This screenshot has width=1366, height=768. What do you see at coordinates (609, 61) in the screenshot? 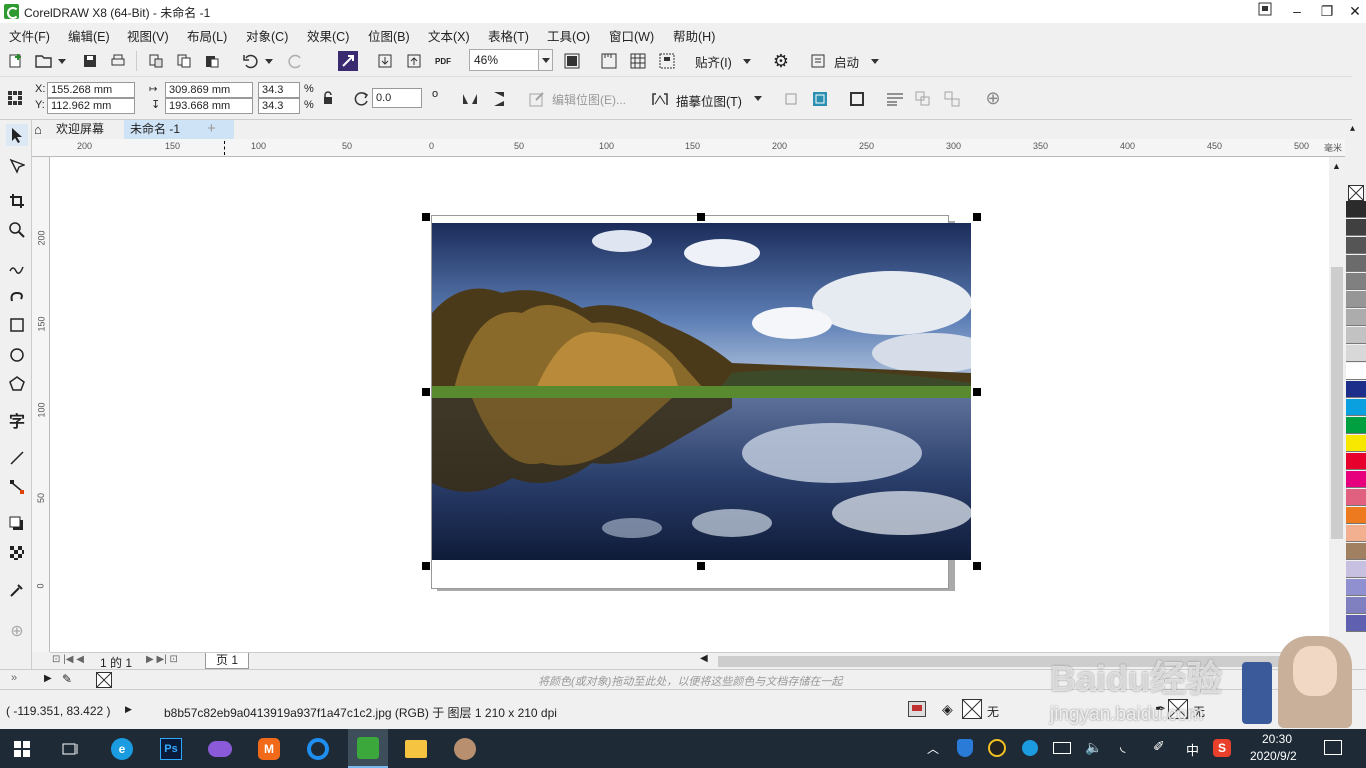
I see `show-rulers-icon` at bounding box center [609, 61].